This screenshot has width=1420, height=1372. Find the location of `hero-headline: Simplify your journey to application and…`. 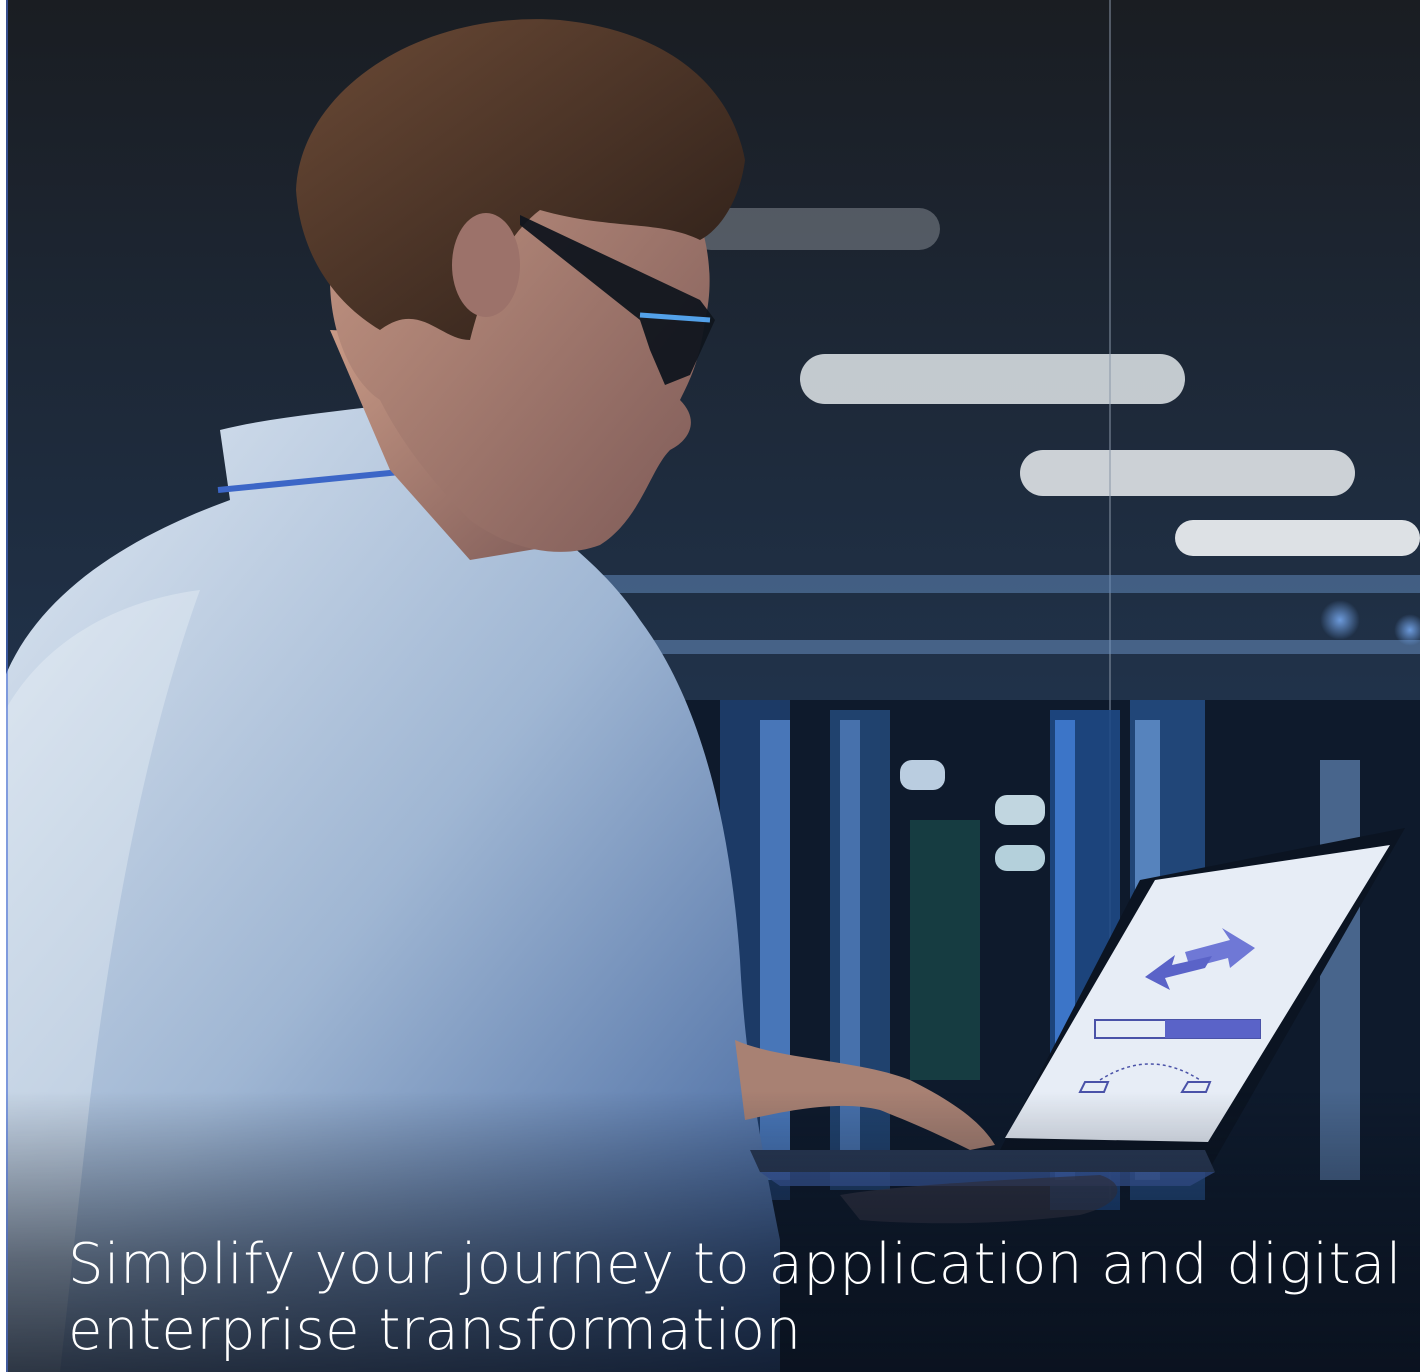

hero-headline: Simplify your journey to application and… is located at coordinates (735, 1298).